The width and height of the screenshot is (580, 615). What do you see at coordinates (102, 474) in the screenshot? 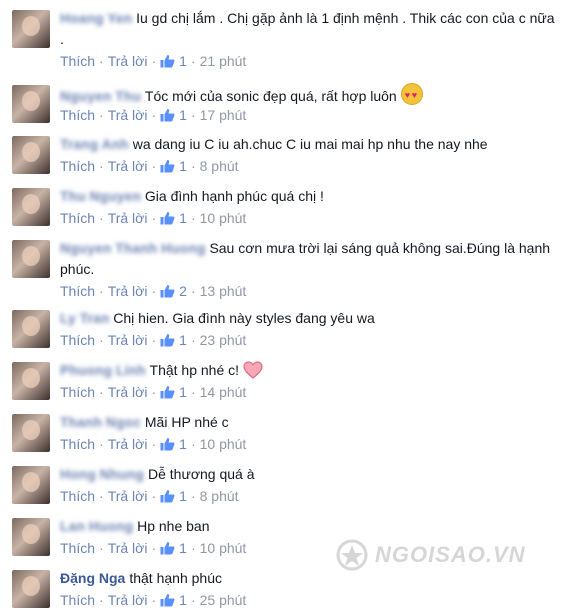
I see `commenter-name: Hong Nhung` at bounding box center [102, 474].